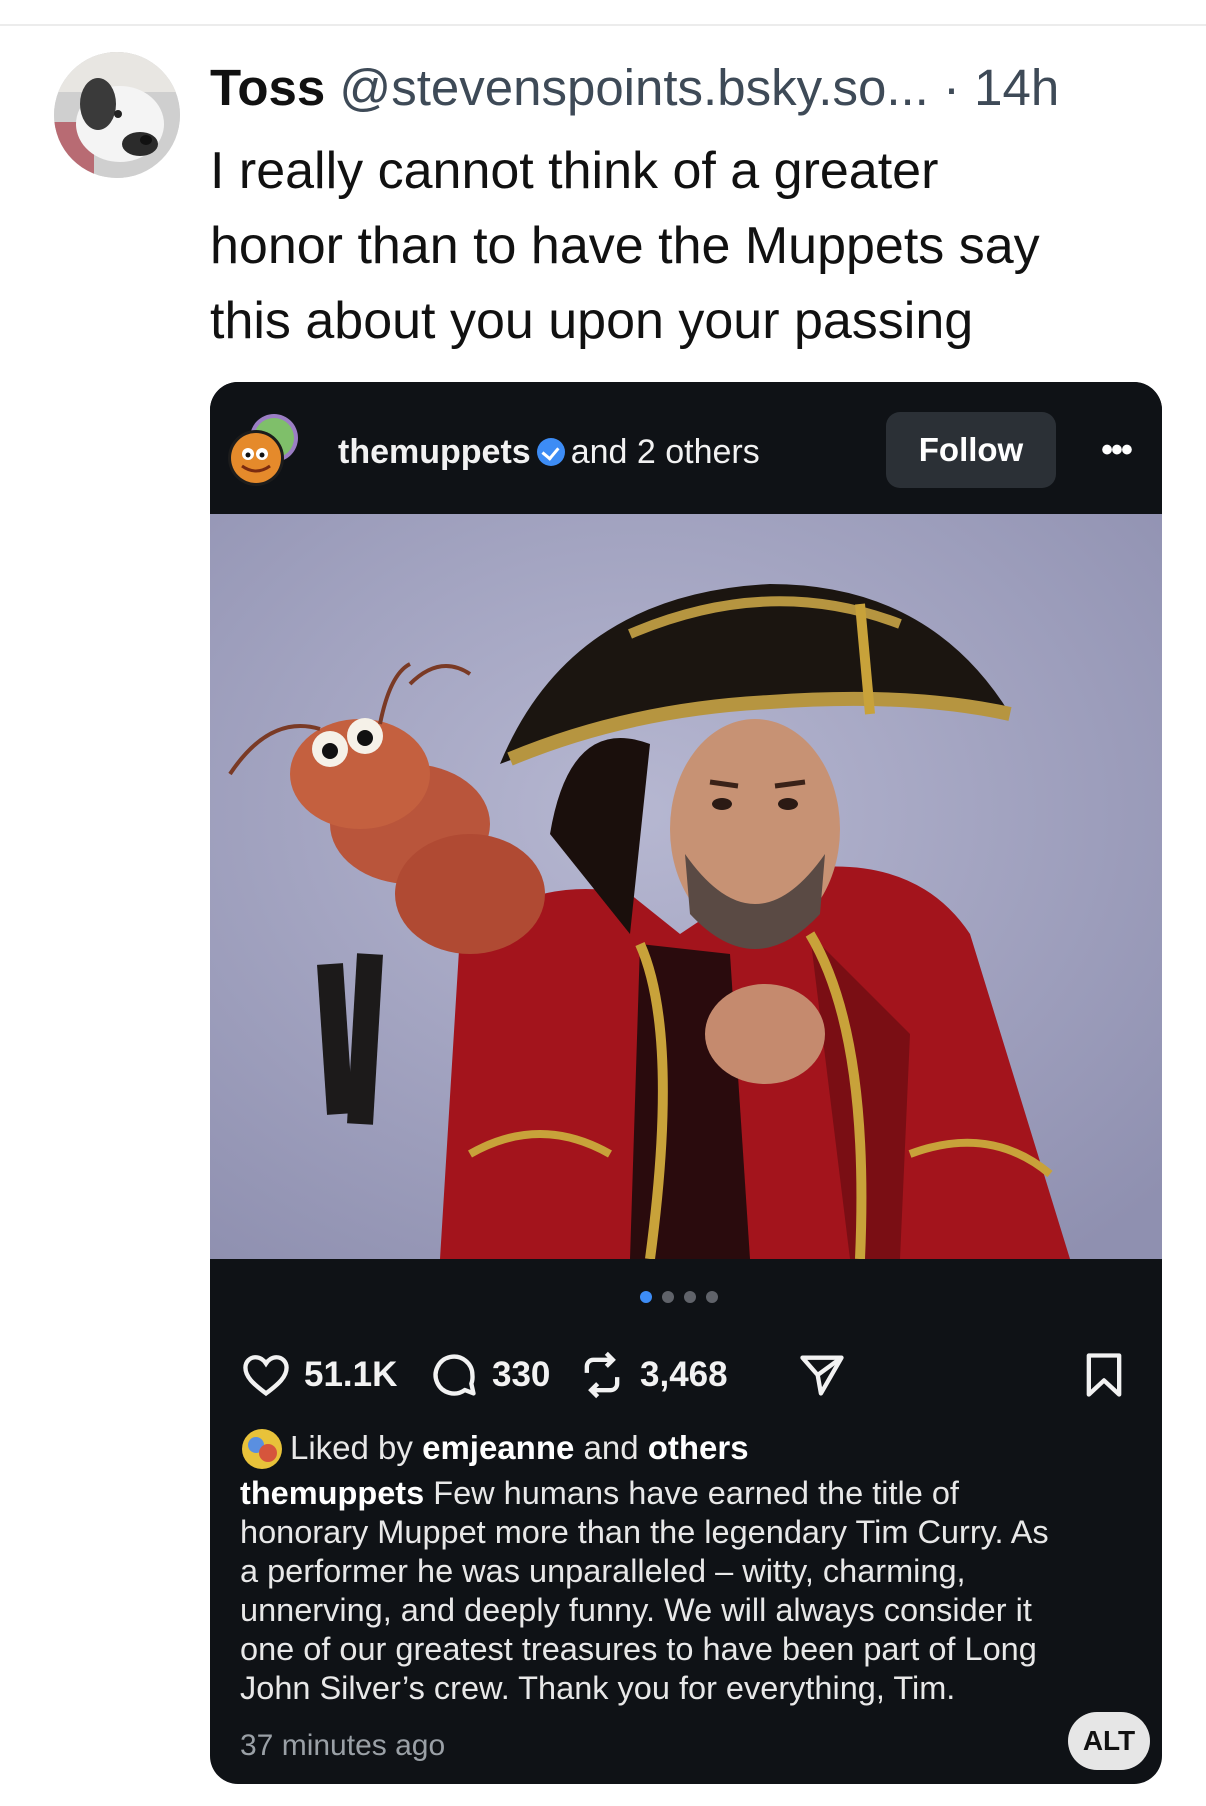  I want to click on instagram-time-ago: 37 minutes ago, so click(343, 1745).